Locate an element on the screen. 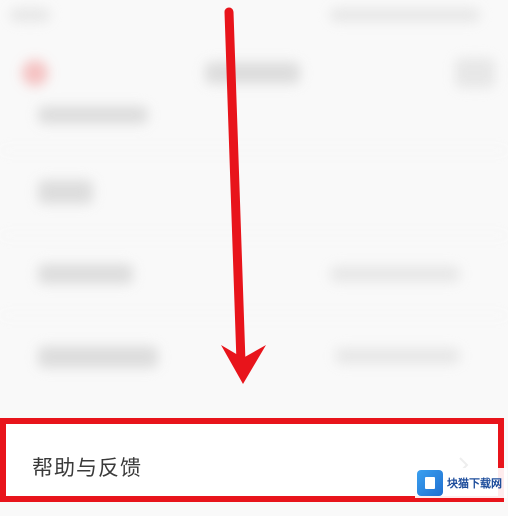 This screenshot has height=516, width=508. watermark-logo-icon is located at coordinates (430, 483).